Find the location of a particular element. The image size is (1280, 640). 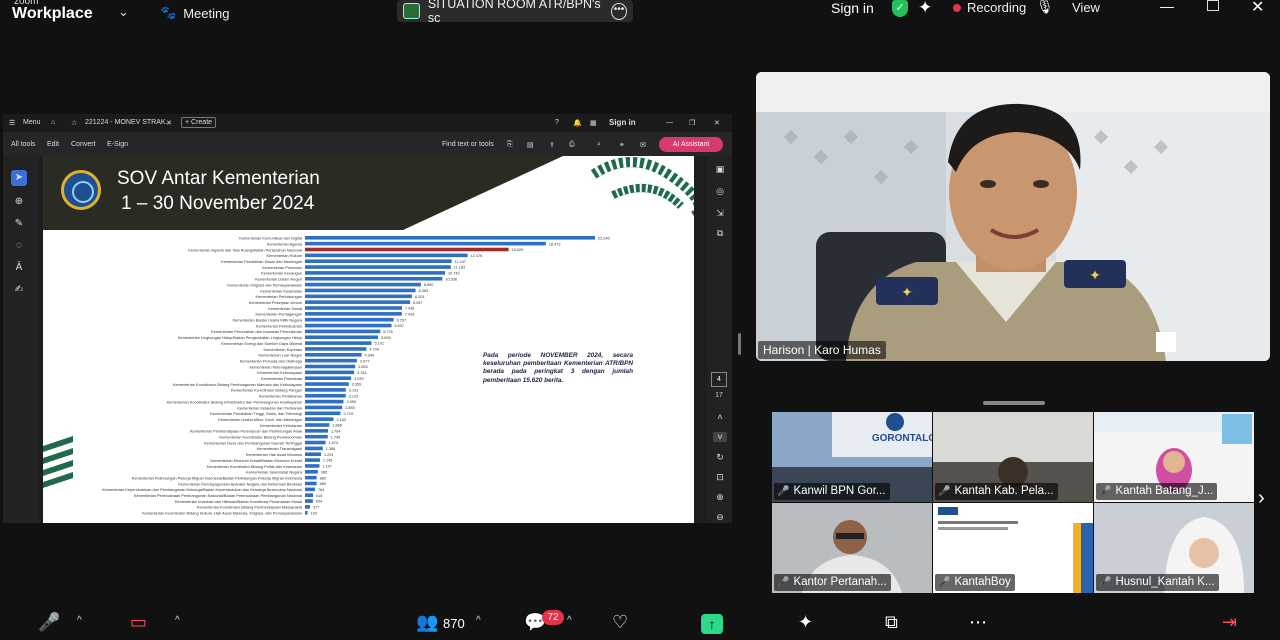

bar-value-label: 3.359 is located at coordinates (357, 385).